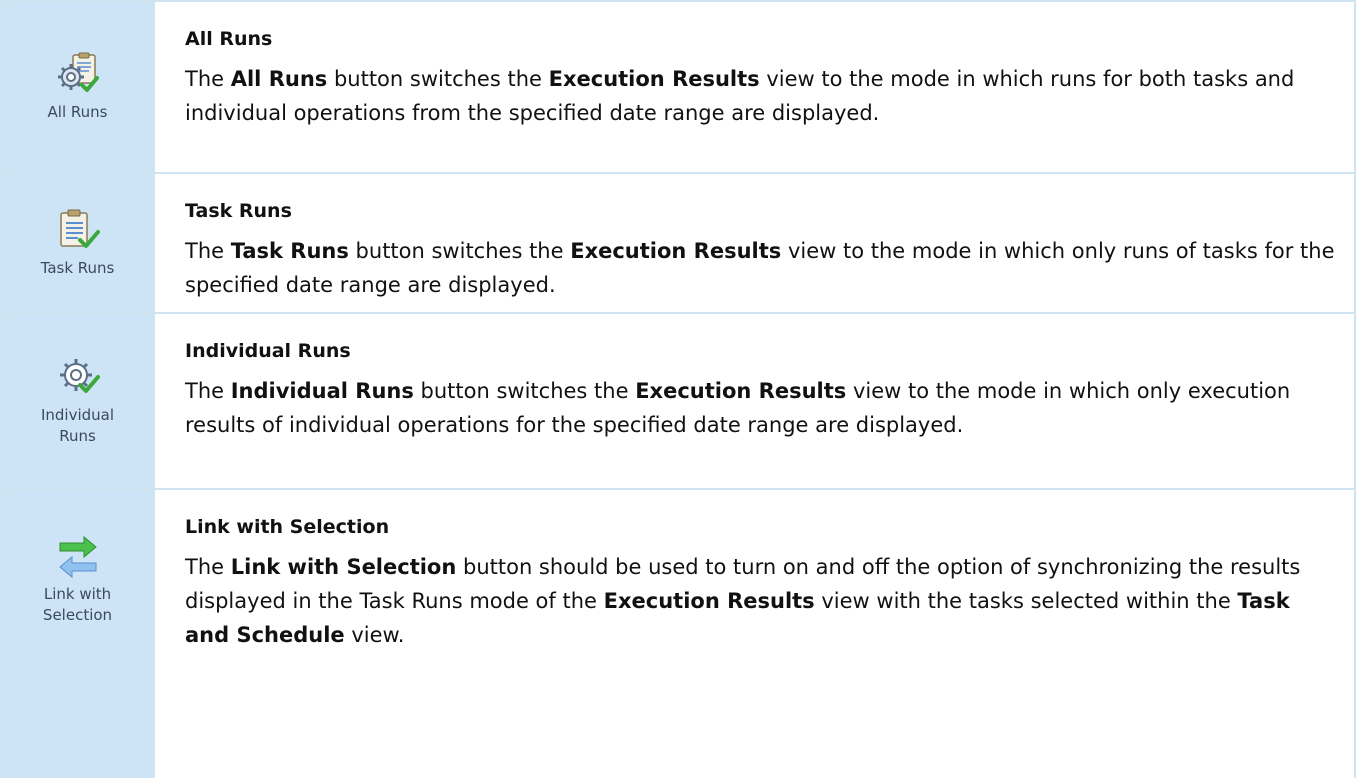  What do you see at coordinates (77, 425) in the screenshot?
I see `individual-runs-caption: Individual Runs` at bounding box center [77, 425].